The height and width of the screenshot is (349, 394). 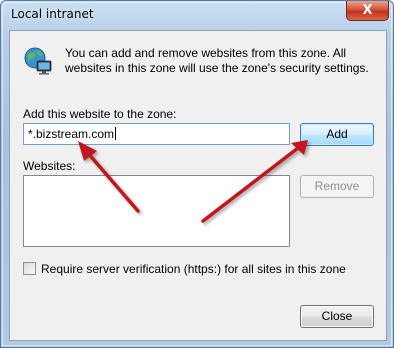 What do you see at coordinates (116, 133) in the screenshot?
I see `text-caret` at bounding box center [116, 133].